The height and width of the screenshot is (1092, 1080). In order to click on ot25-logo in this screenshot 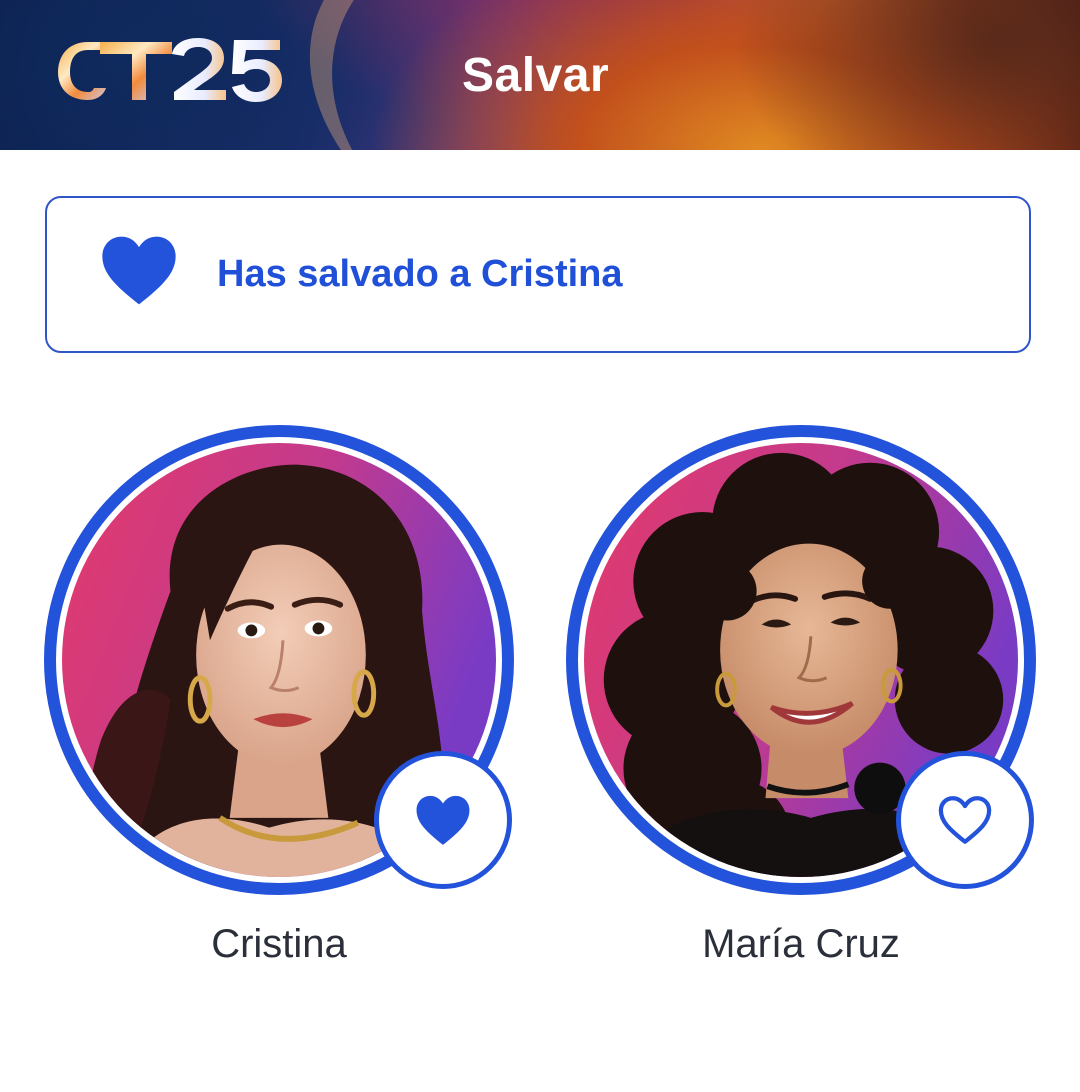, I will do `click(170, 70)`.